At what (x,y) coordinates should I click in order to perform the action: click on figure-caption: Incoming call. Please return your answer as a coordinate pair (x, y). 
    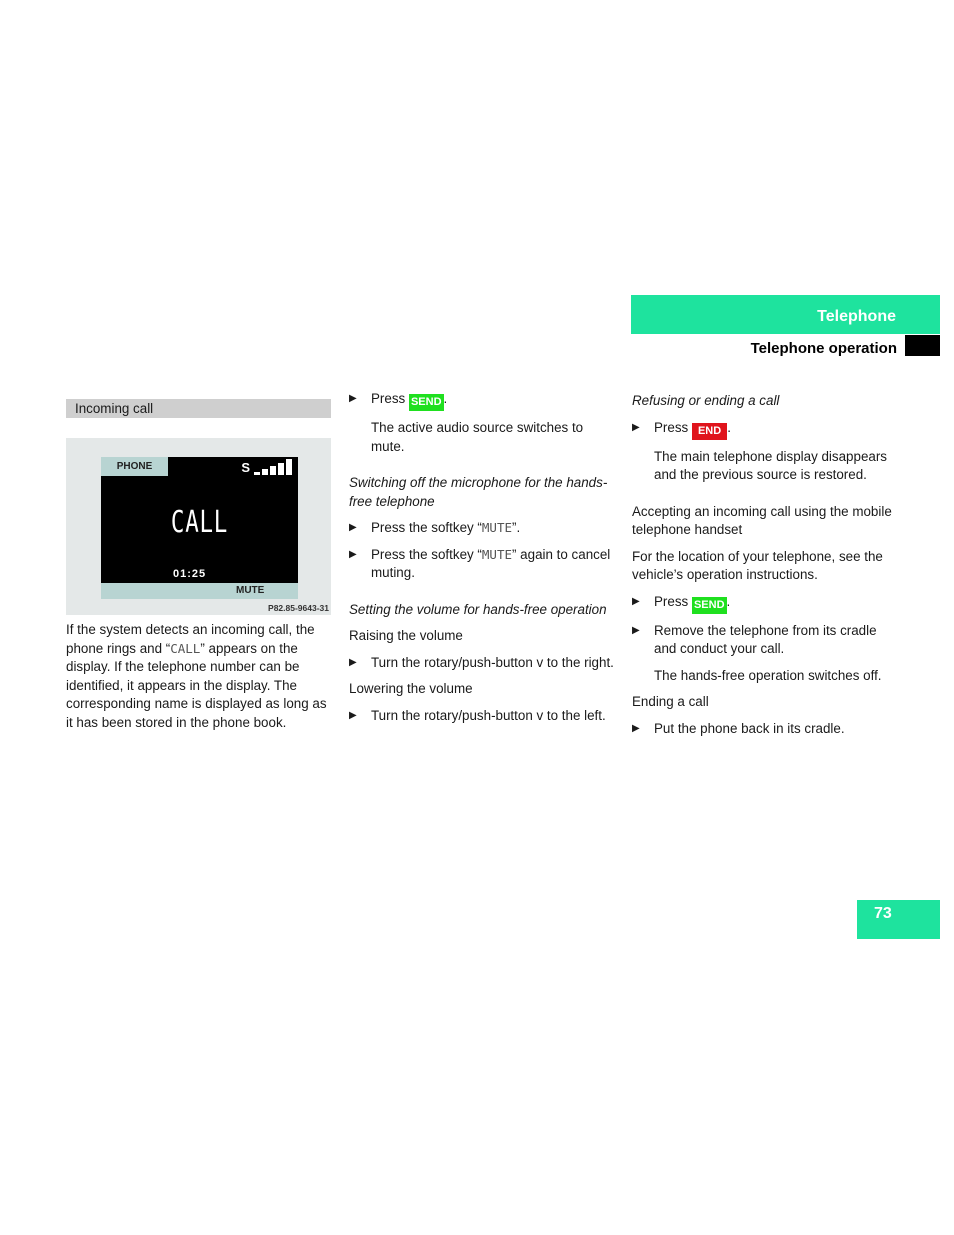
    Looking at the image, I should click on (198, 408).